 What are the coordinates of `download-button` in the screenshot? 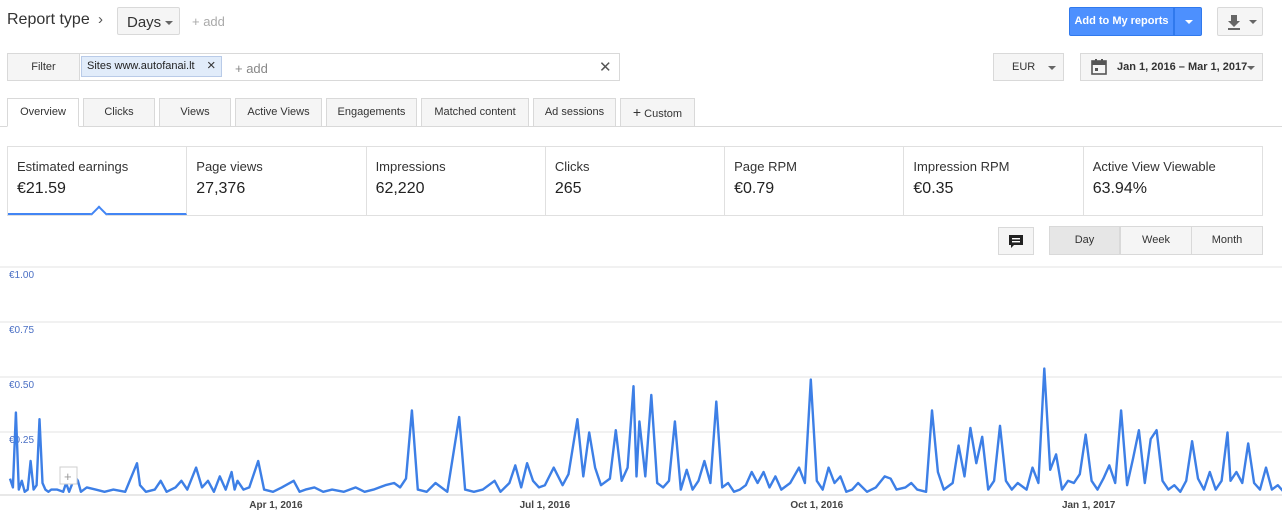 It's located at (1240, 21).